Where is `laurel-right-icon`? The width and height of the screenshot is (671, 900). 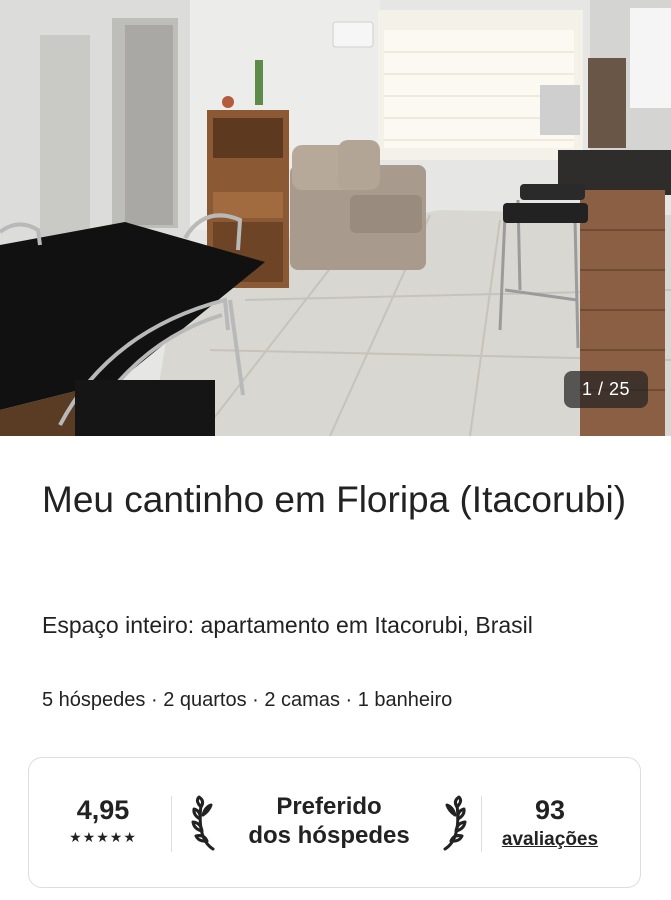
laurel-right-icon is located at coordinates (455, 823).